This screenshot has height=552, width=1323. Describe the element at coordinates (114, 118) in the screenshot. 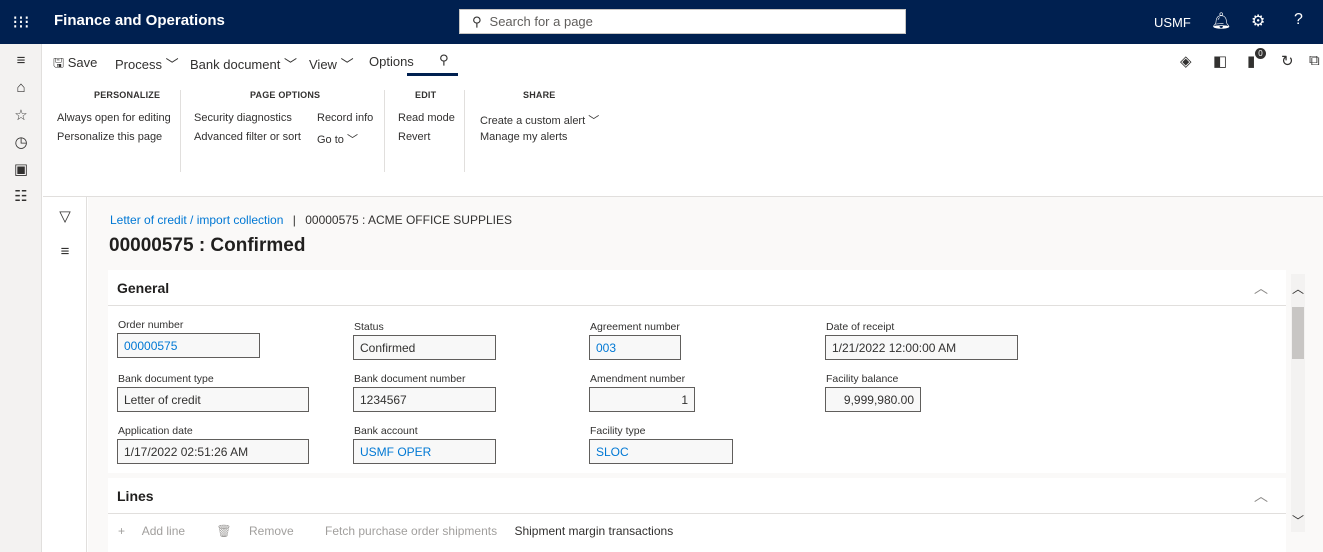

I see `always-open-for-editing-button: Always open for editing` at that location.